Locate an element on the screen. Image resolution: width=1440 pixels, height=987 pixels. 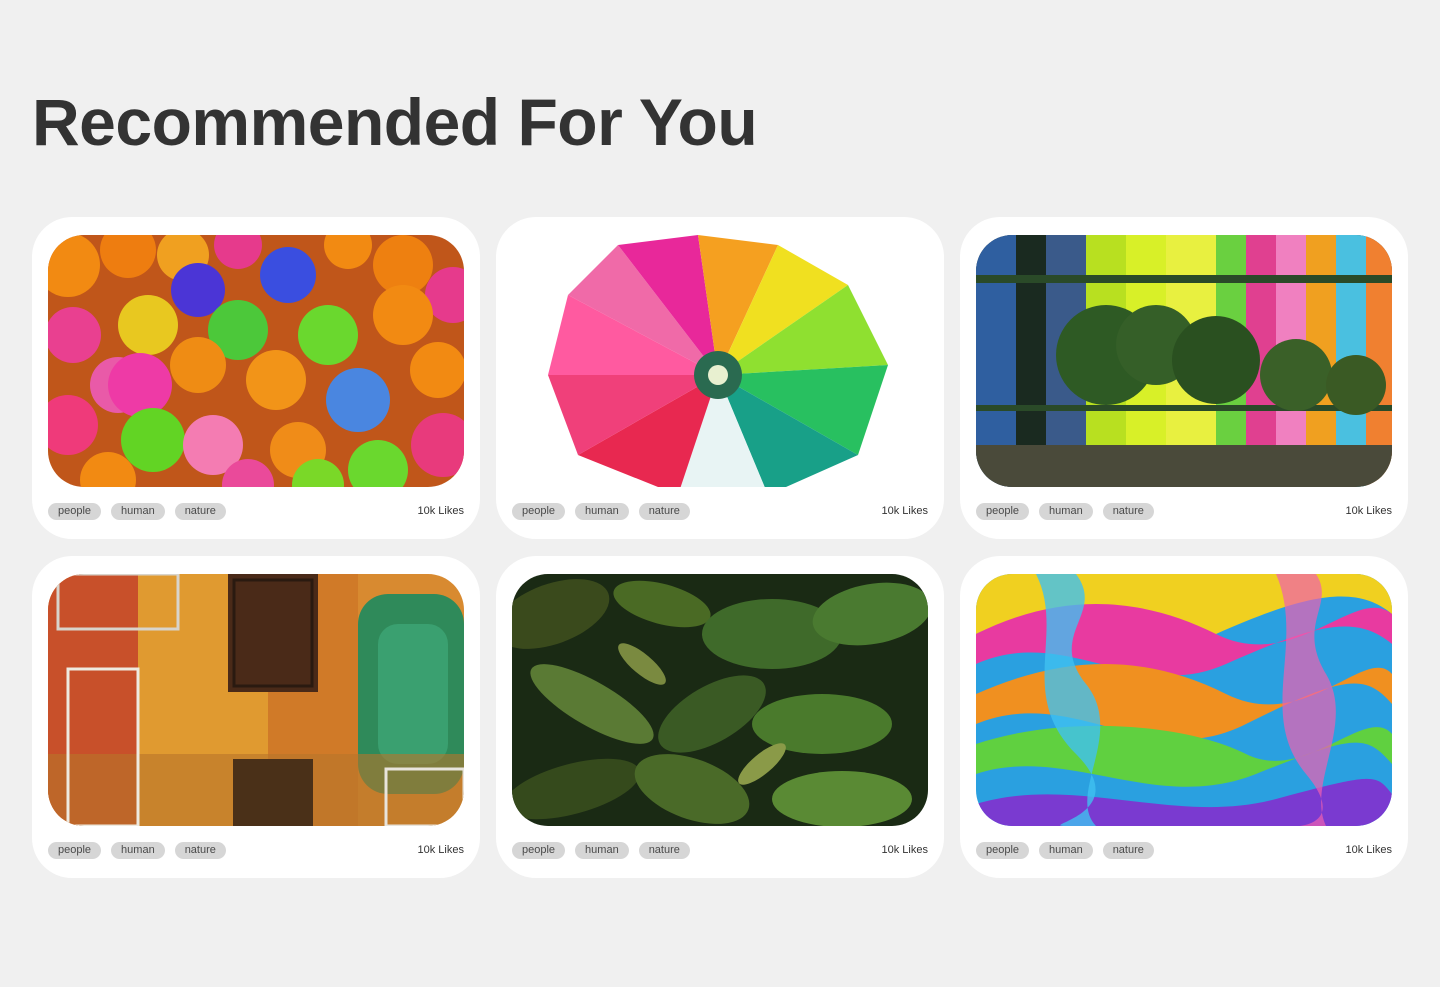
ball-pit-image is located at coordinates (256, 361).